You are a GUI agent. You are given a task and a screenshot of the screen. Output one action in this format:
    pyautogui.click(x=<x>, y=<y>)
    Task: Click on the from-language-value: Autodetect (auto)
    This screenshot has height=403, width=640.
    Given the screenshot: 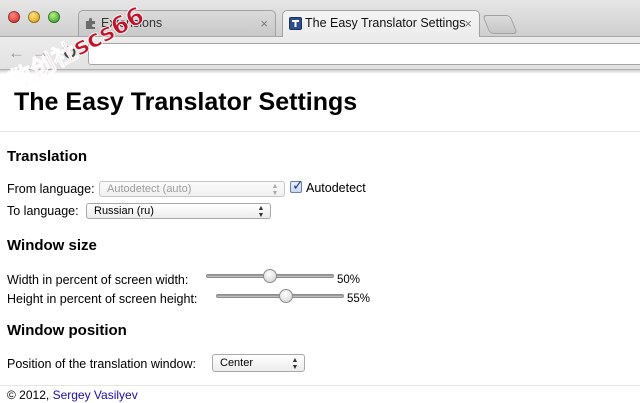 What is the action you would take?
    pyautogui.click(x=149, y=189)
    